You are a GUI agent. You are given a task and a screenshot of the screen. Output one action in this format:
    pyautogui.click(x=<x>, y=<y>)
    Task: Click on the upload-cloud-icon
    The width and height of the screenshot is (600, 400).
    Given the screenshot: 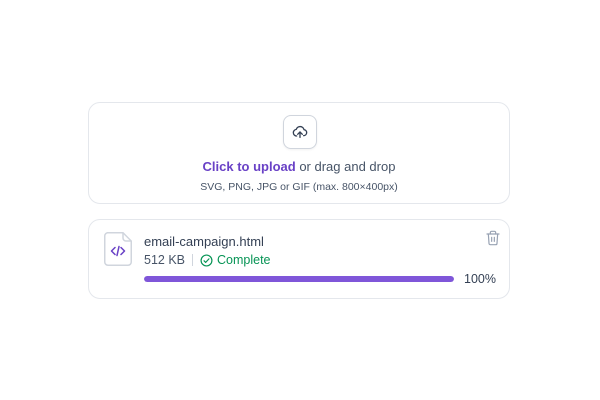 What is the action you would take?
    pyautogui.click(x=300, y=132)
    